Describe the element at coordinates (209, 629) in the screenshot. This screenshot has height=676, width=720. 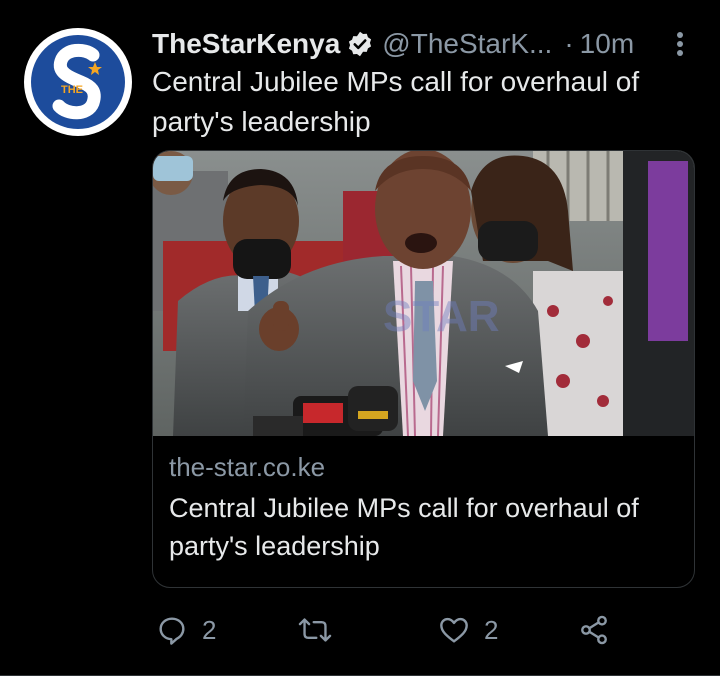
I see `reply-count: 2` at that location.